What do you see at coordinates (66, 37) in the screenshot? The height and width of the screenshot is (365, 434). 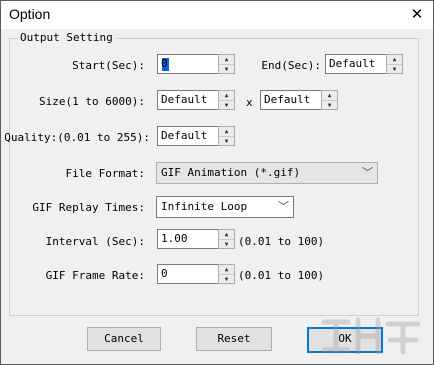 I see `output-setting-title: Output Setting` at bounding box center [66, 37].